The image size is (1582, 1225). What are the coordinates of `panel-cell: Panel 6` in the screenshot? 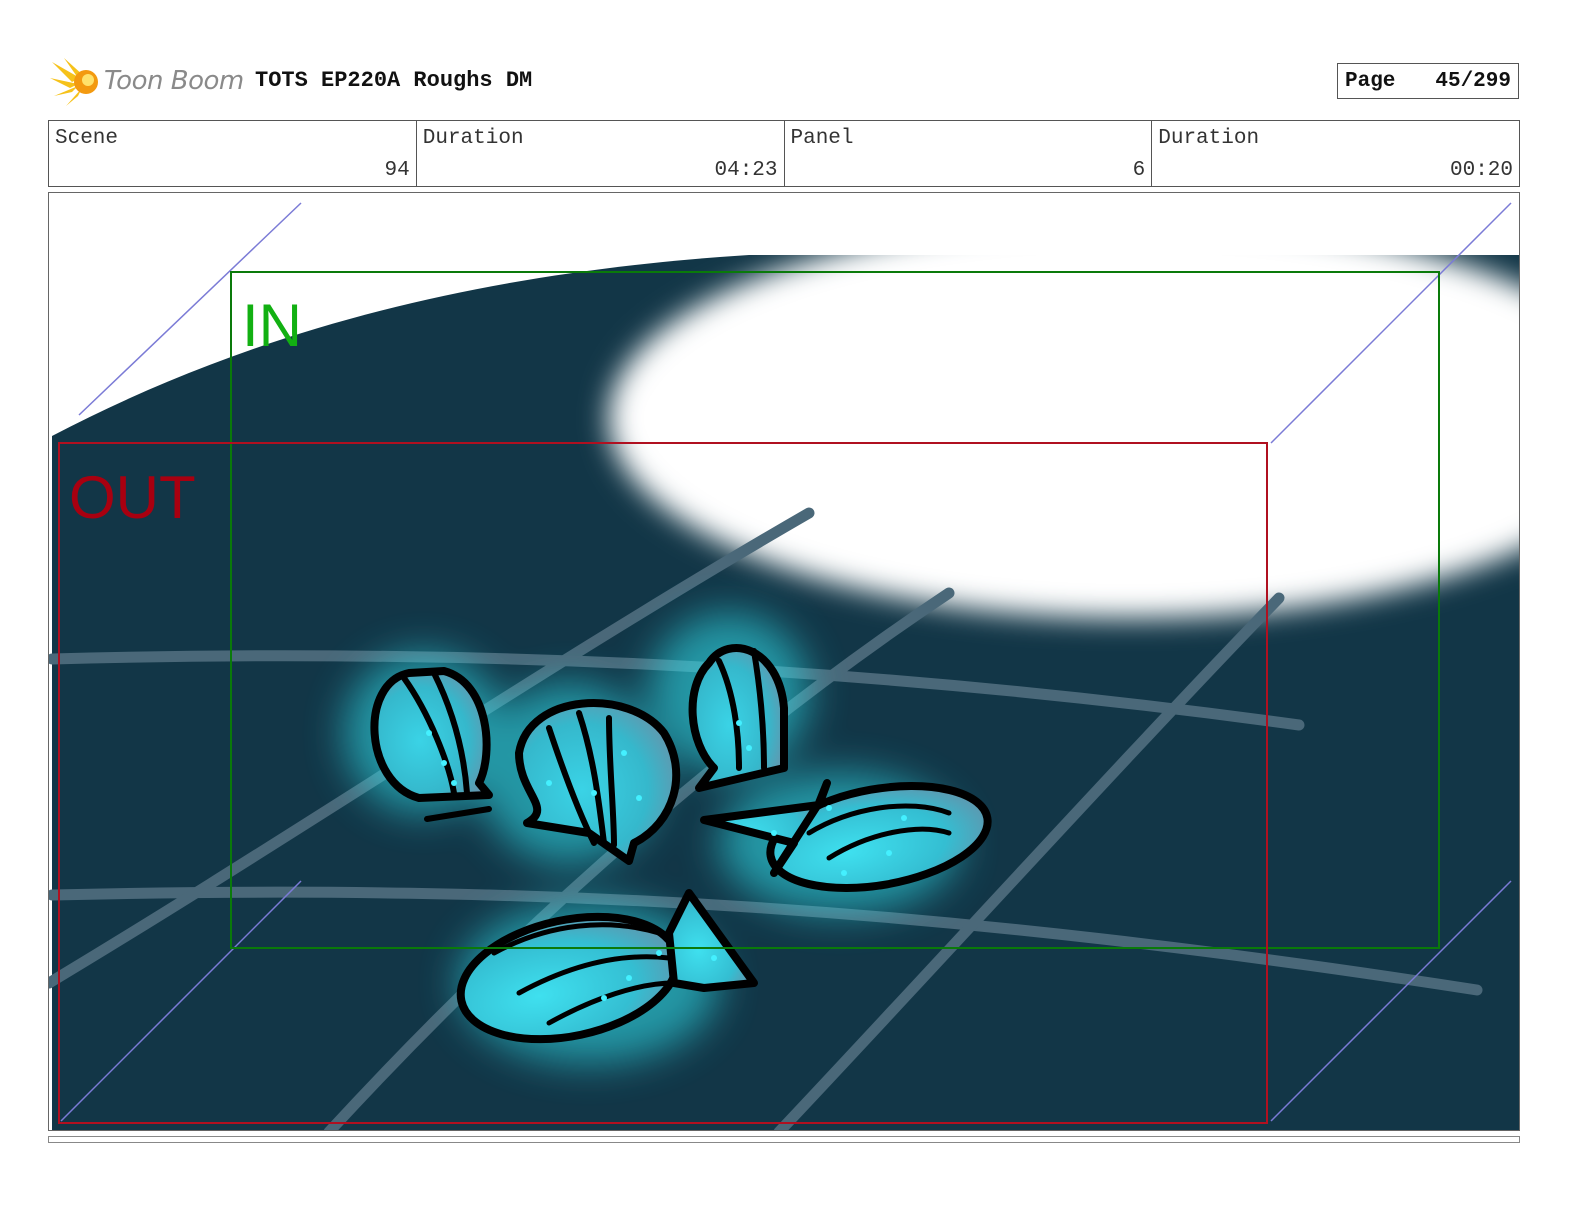 It's located at (967, 153).